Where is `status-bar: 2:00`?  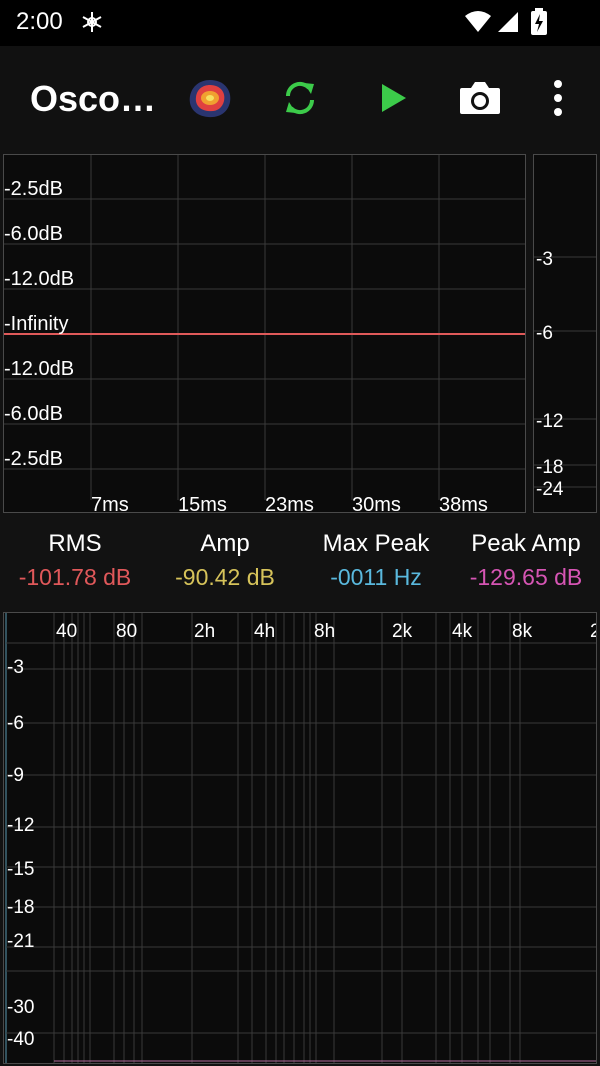
status-bar: 2:00 is located at coordinates (300, 23).